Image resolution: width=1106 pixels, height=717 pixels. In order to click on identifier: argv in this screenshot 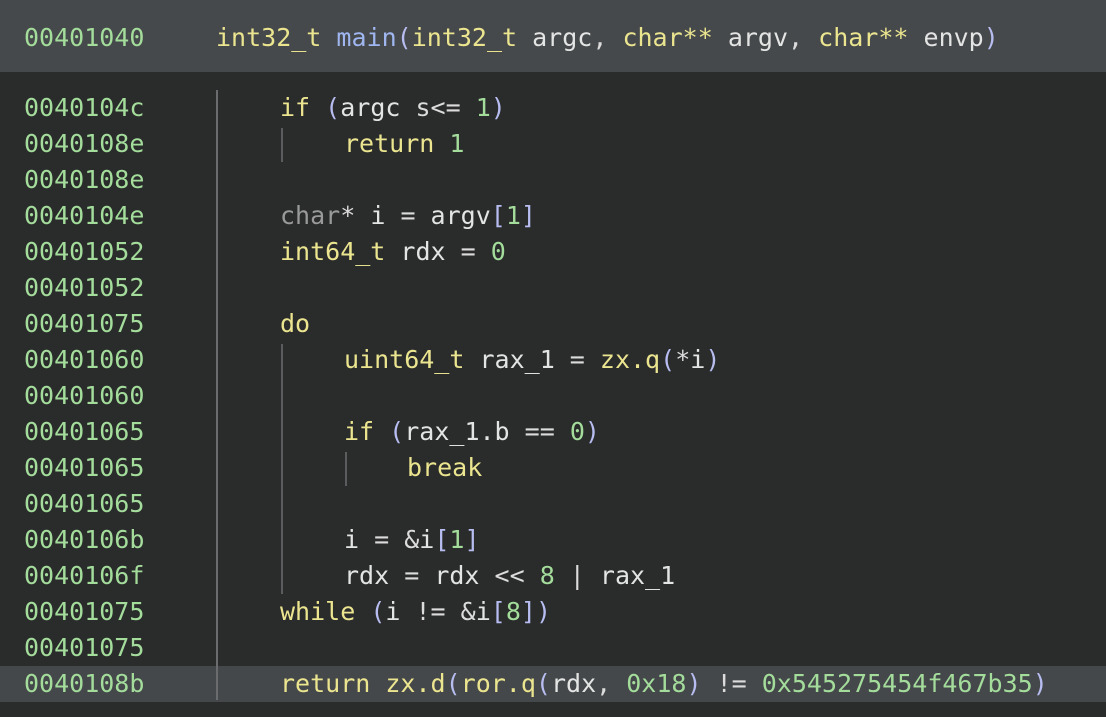, I will do `click(461, 215)`.